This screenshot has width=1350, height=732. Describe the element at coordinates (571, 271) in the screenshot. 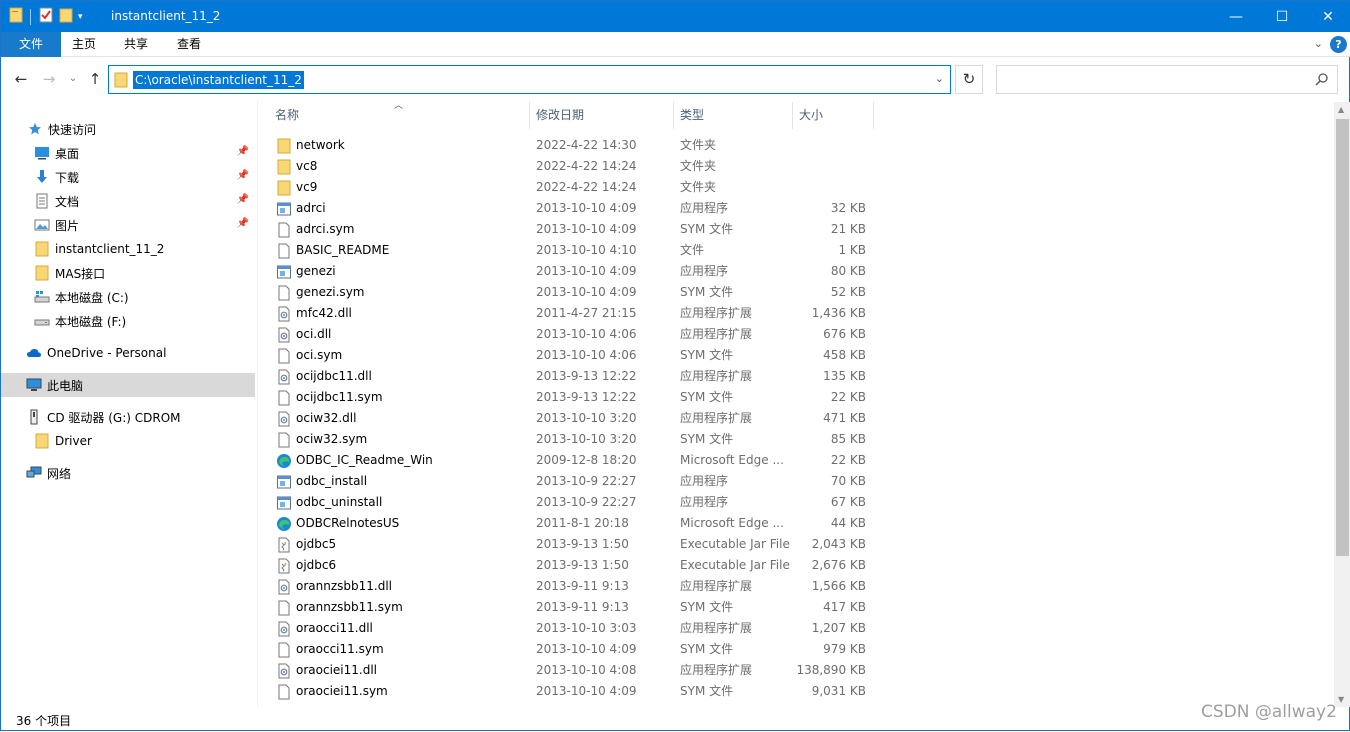

I see `file-row: genezi 2013-10-10 4:09 应用程序 80 KB` at that location.